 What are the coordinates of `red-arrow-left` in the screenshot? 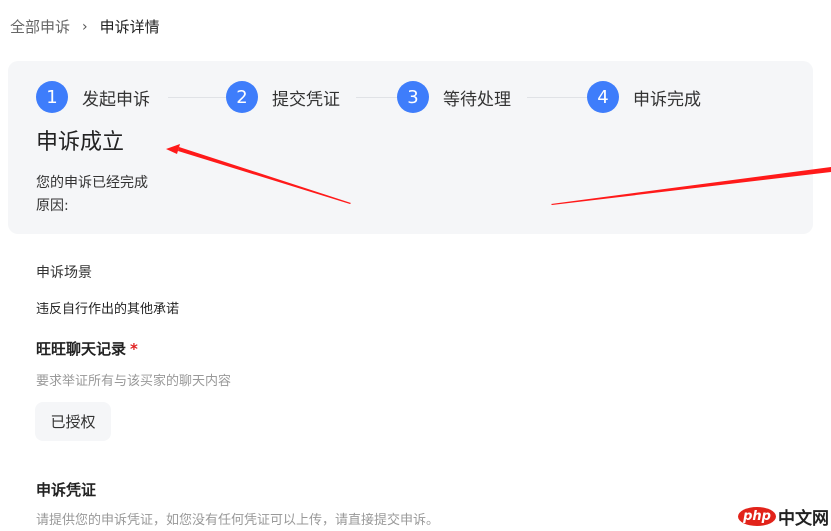 It's located at (264, 175).